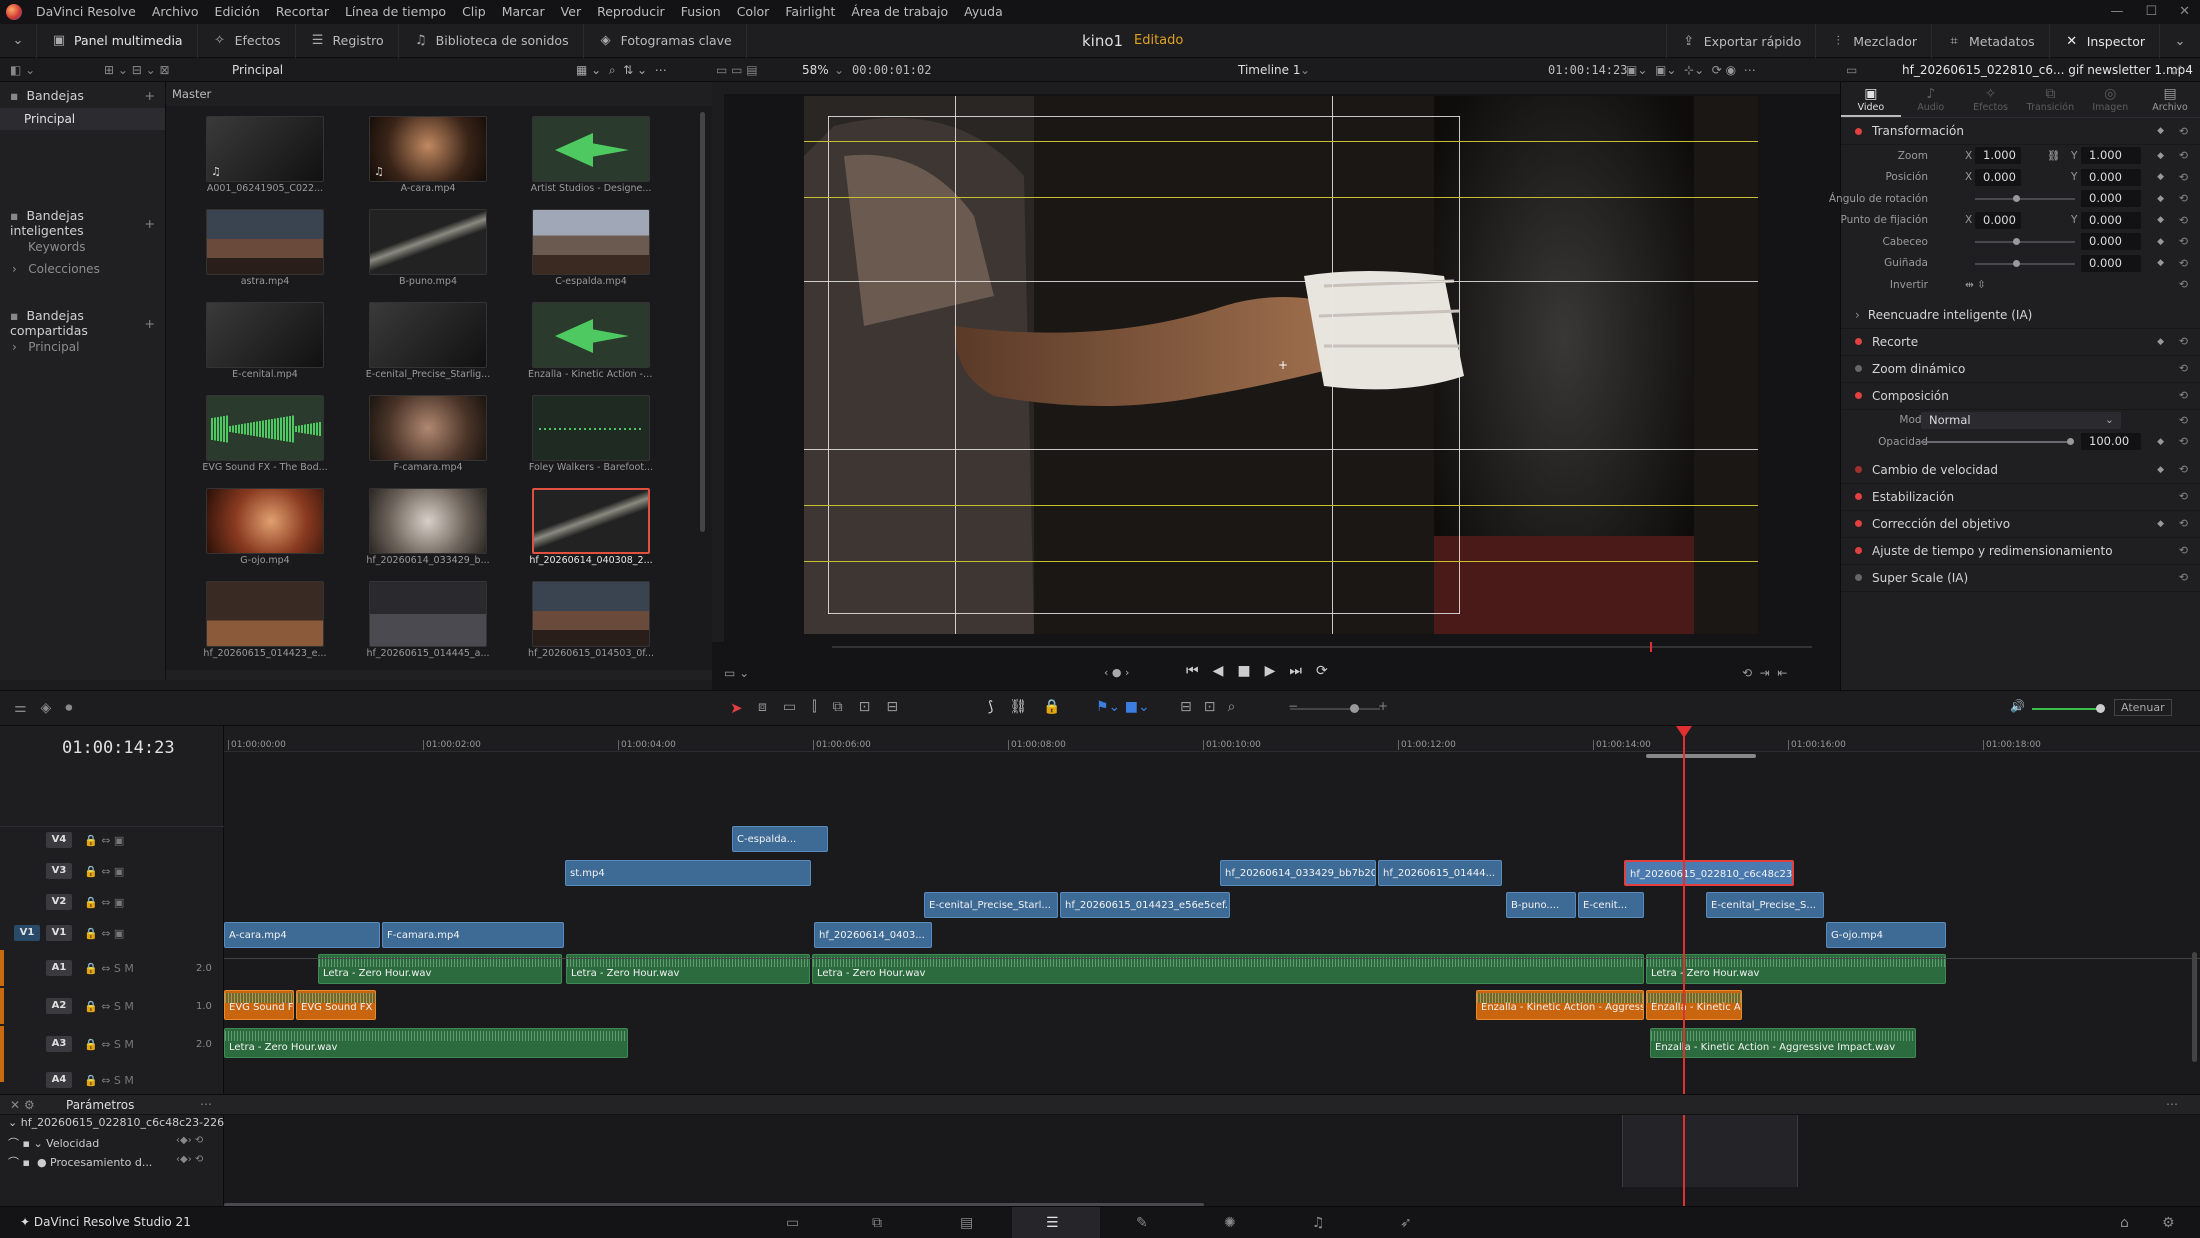  Describe the element at coordinates (2016, 198) in the screenshot. I see `rotation-knob` at that location.